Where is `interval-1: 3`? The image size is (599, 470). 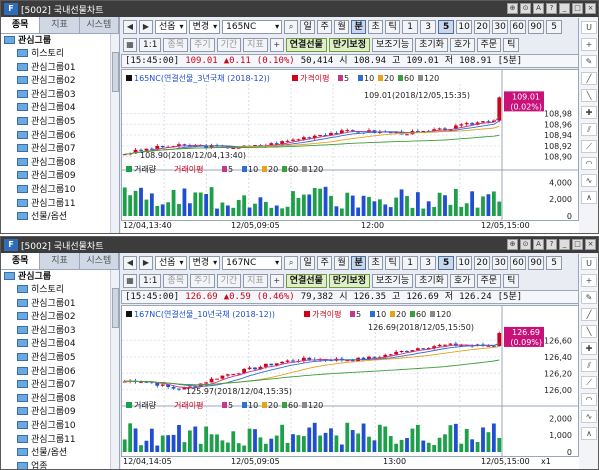 interval-1: 3 is located at coordinates (428, 262).